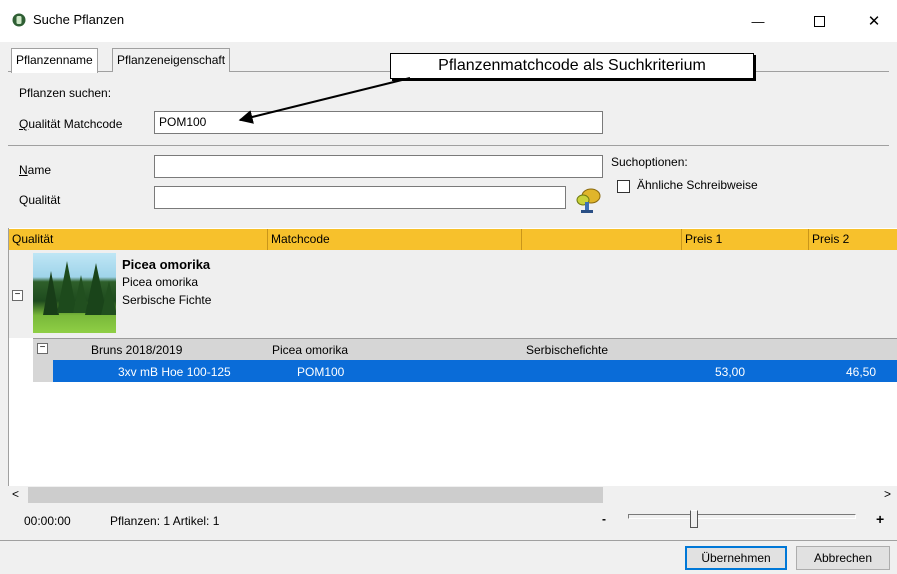 Image resolution: width=897 pixels, height=574 pixels. What do you see at coordinates (165, 521) in the screenshot?
I see `status-counts: Pflanzen: 1 Artikel: 1` at bounding box center [165, 521].